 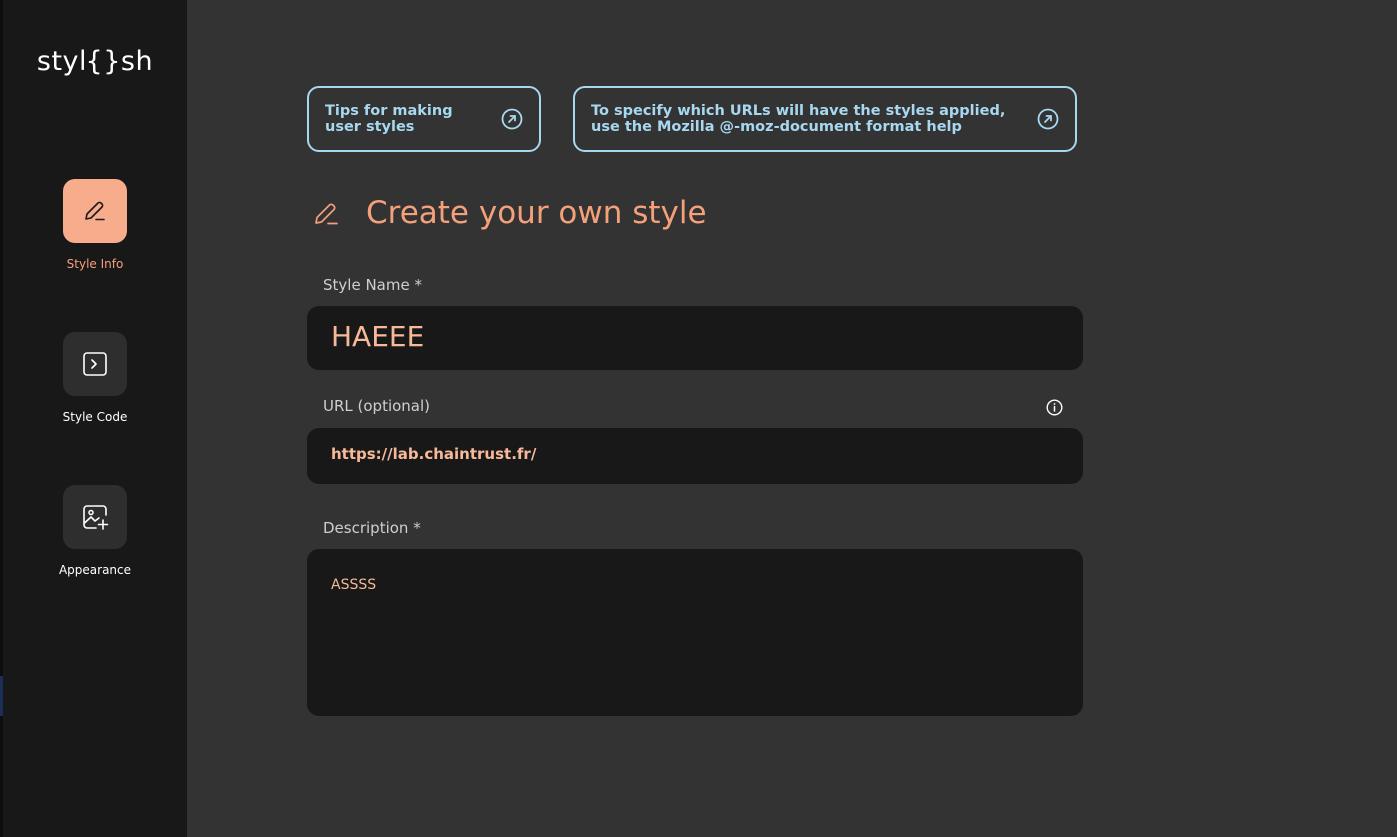 I want to click on app-logo: styl{}sh, so click(x=95, y=61).